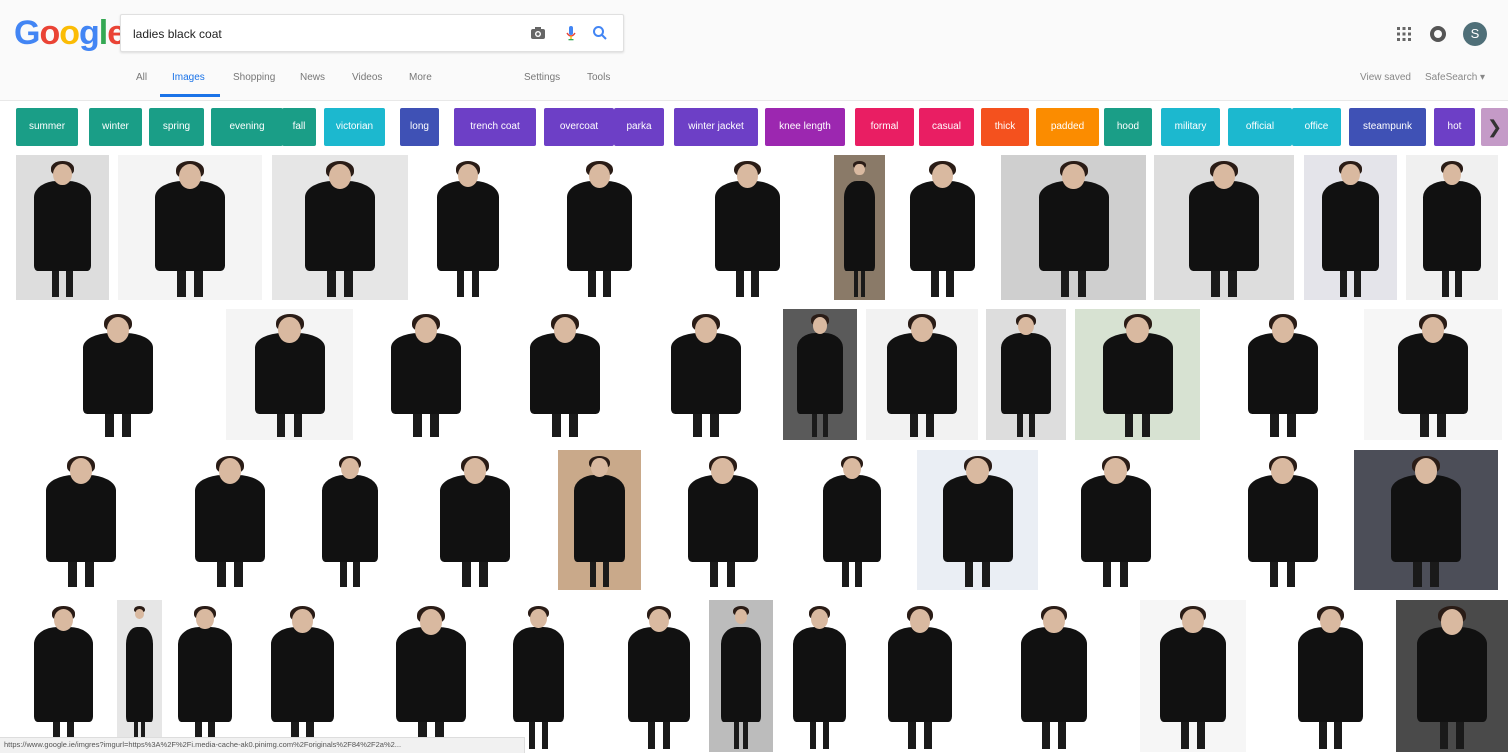  I want to click on tab-images: Images, so click(190, 84).